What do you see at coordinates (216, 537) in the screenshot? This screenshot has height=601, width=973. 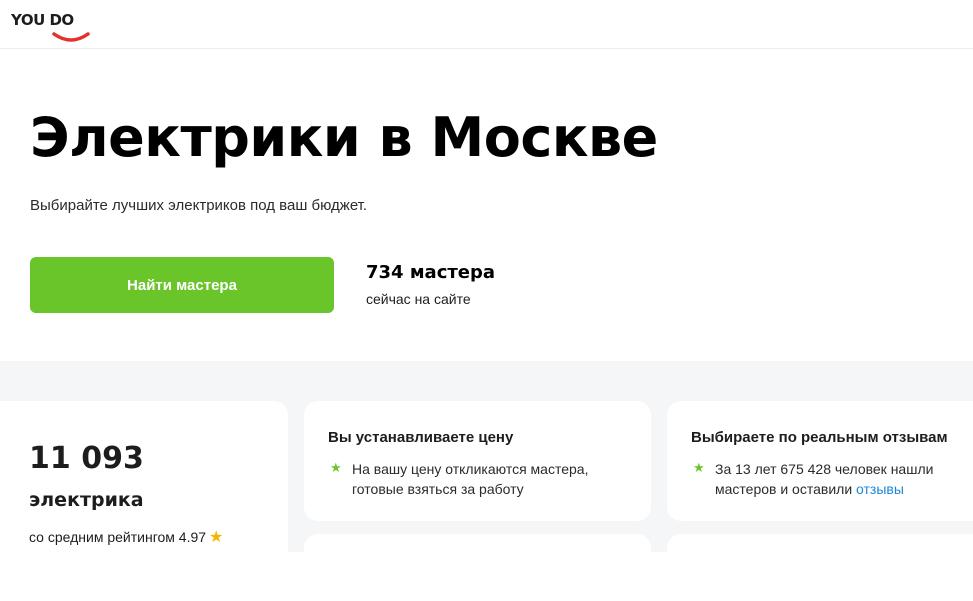 I see `star-icon: ★` at bounding box center [216, 537].